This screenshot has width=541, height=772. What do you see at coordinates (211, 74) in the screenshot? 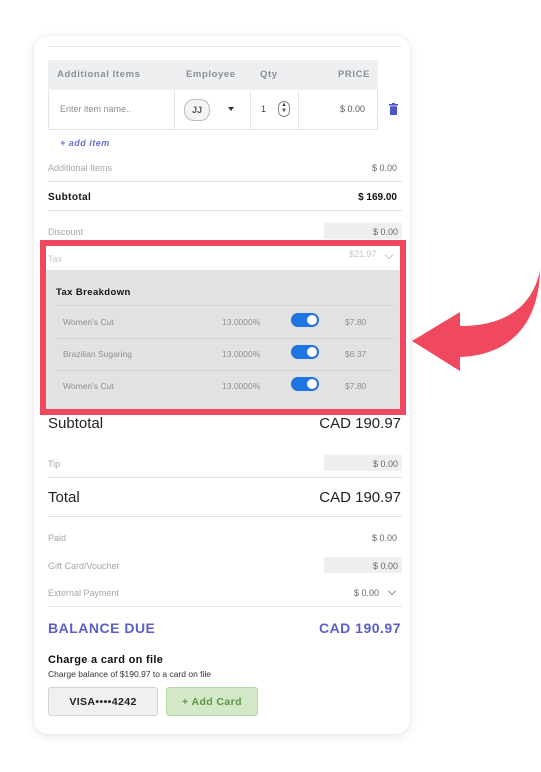
I see `header-employee: Employee` at bounding box center [211, 74].